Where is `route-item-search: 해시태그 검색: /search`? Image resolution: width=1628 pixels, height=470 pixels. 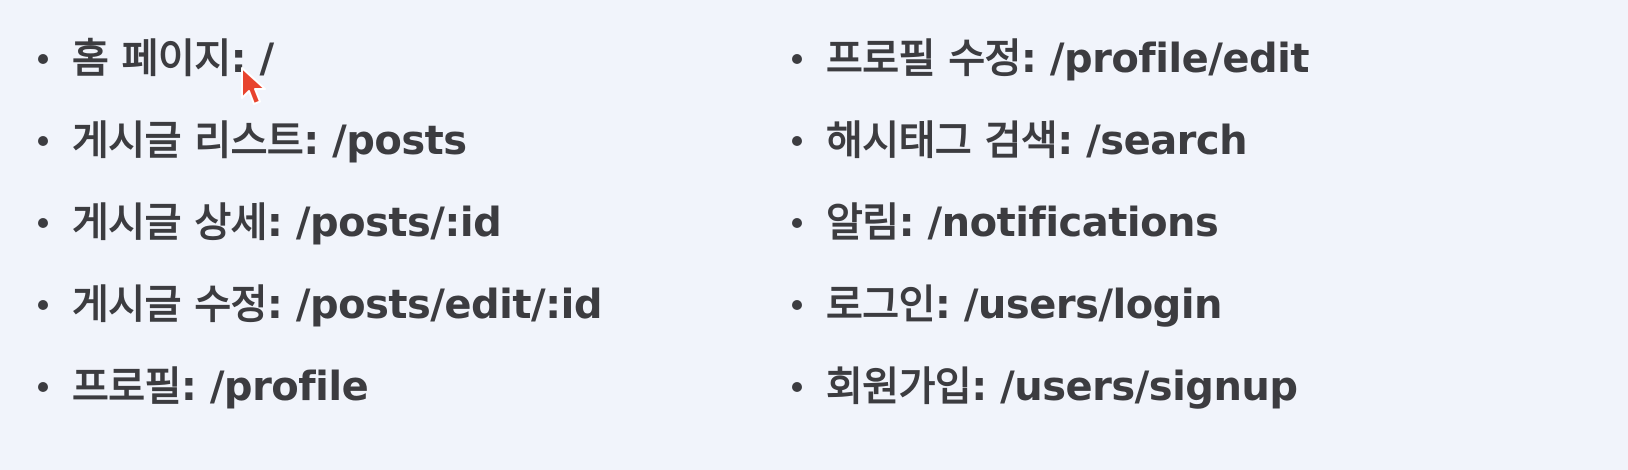 route-item-search: 해시태그 검색: /search is located at coordinates (1049, 141).